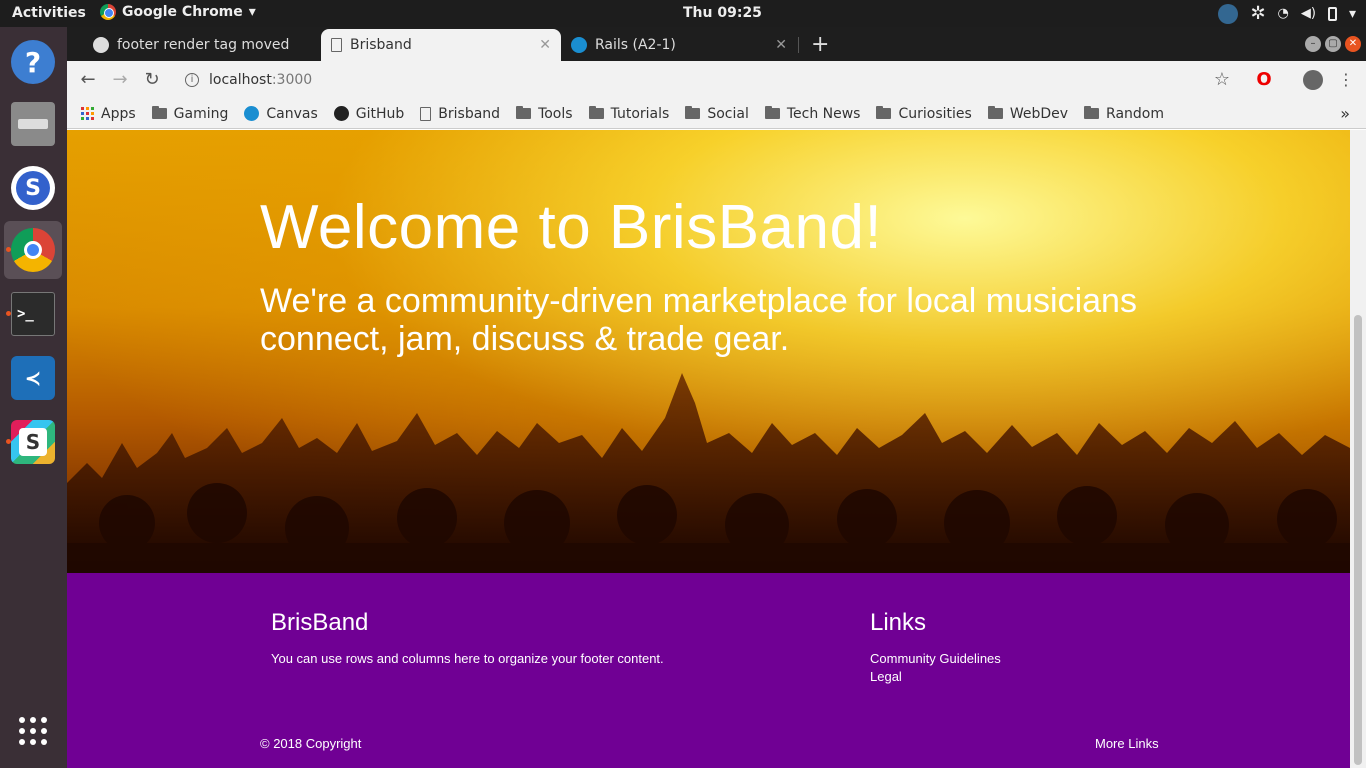 Image resolution: width=1366 pixels, height=768 pixels. What do you see at coordinates (33, 378) in the screenshot?
I see `dock-vscode: ≺` at bounding box center [33, 378].